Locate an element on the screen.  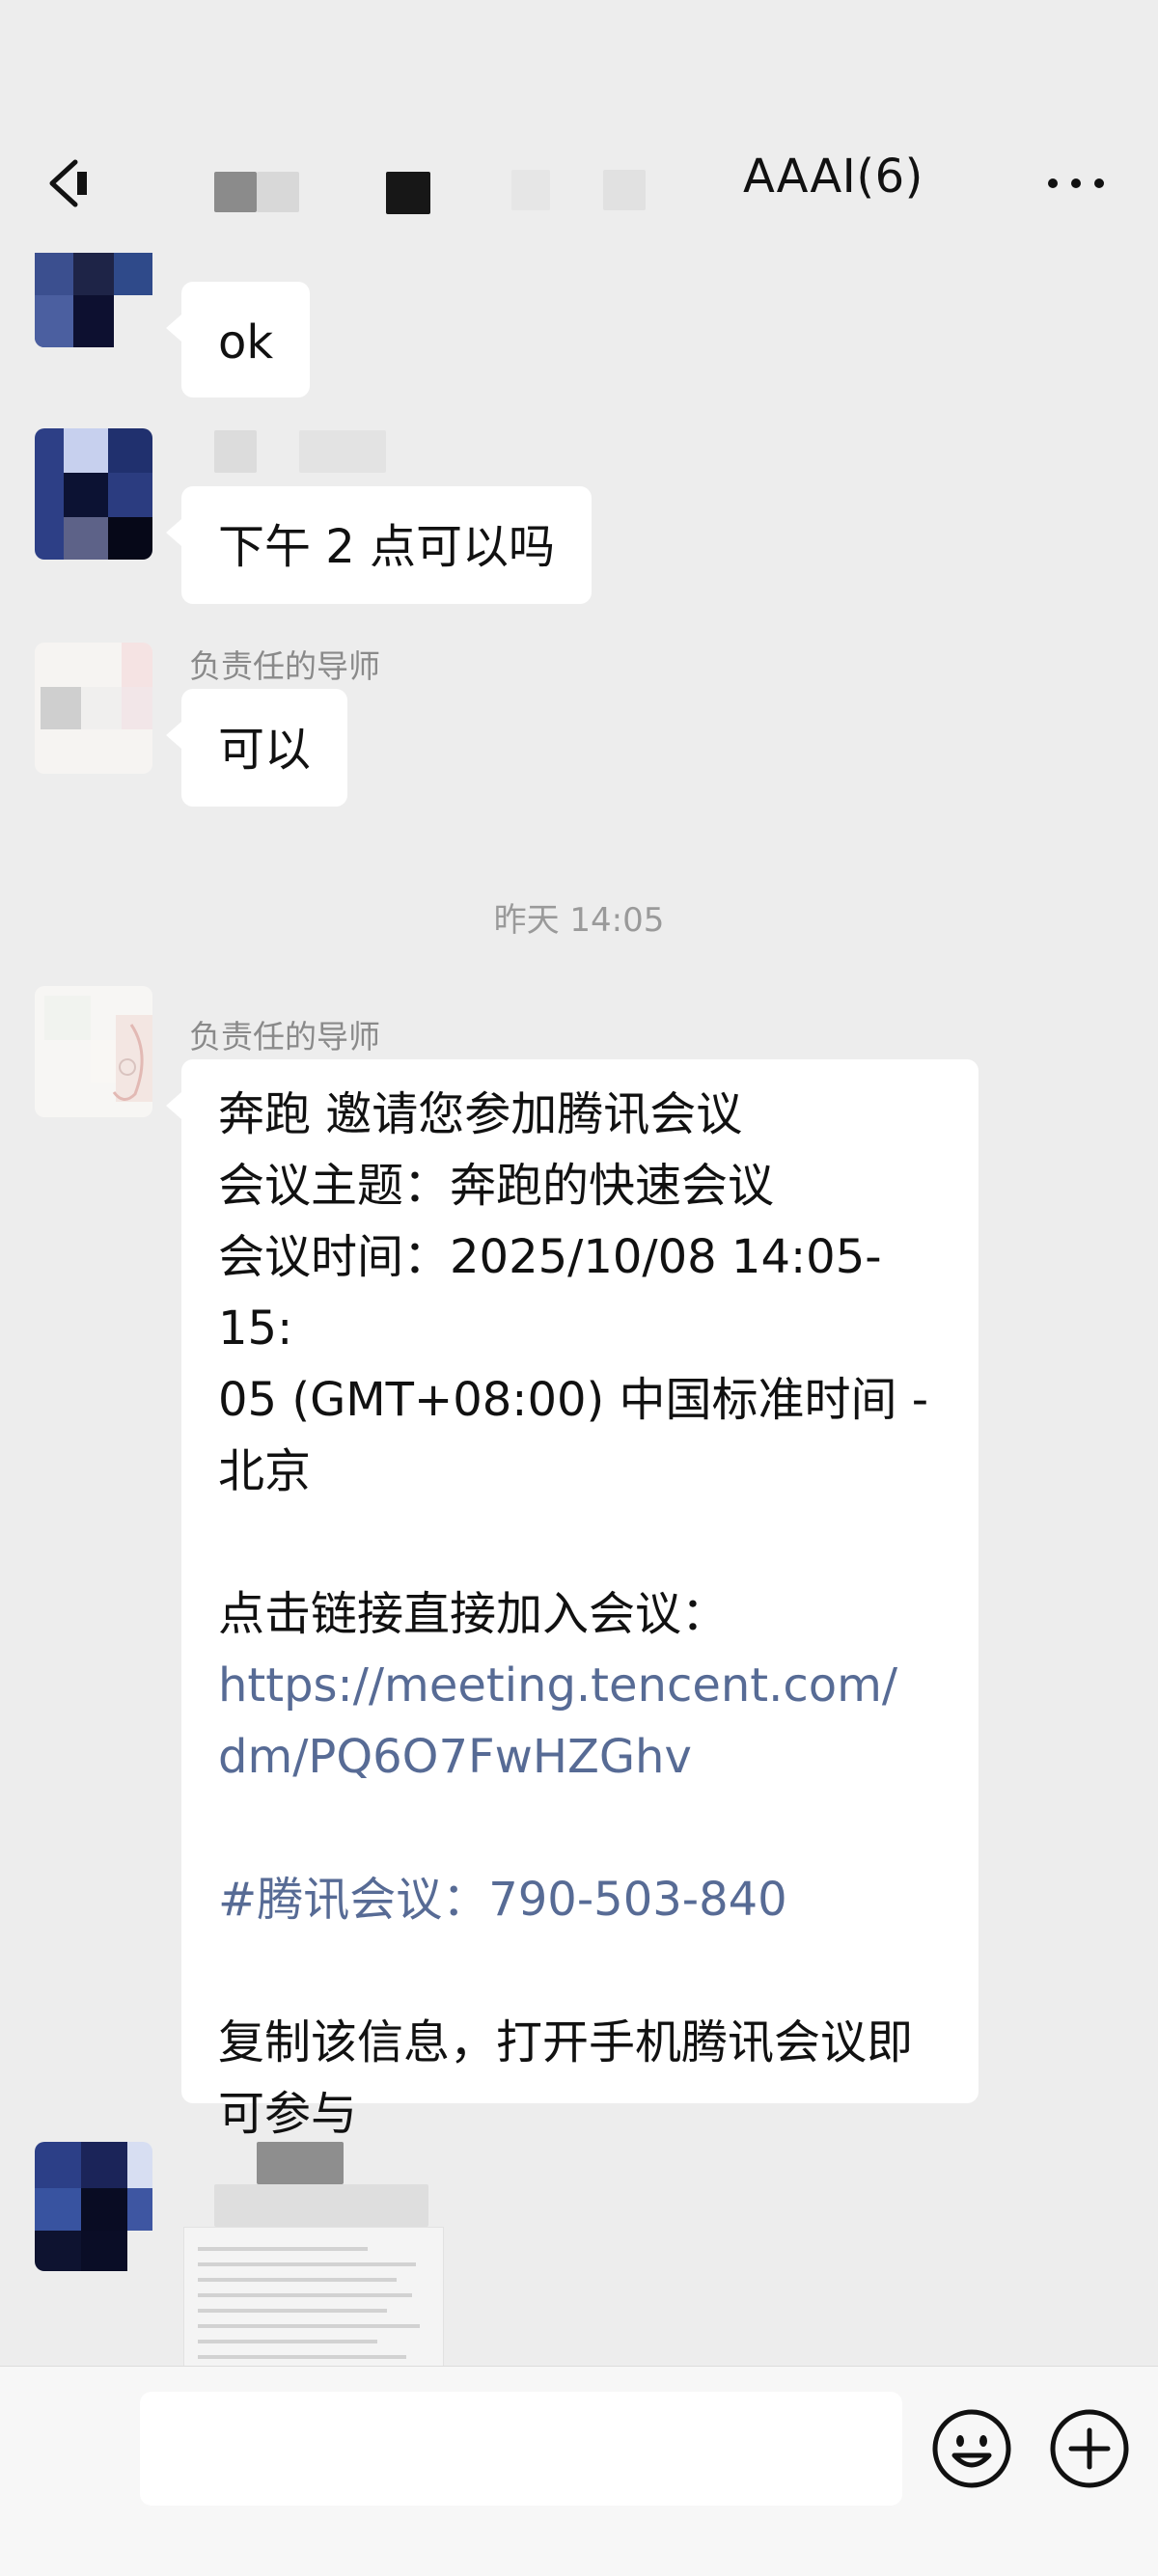
invite-line: 奔跑 邀请您参加腾讯会议 is located at coordinates (480, 1114).